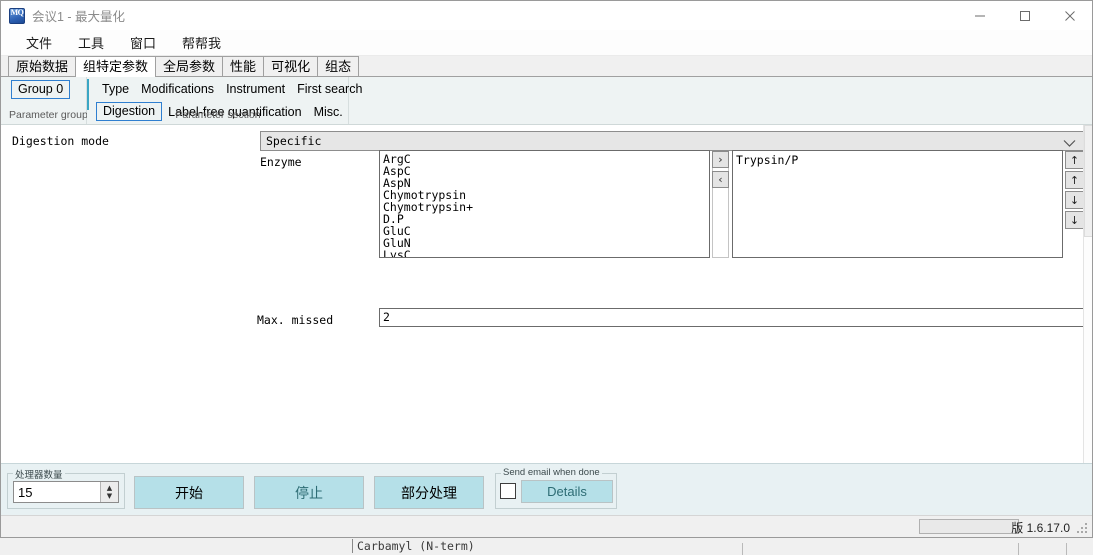 Image resolution: width=1093 pixels, height=555 pixels. I want to click on background-window-text: Carbamyl (N-term), so click(413, 546).